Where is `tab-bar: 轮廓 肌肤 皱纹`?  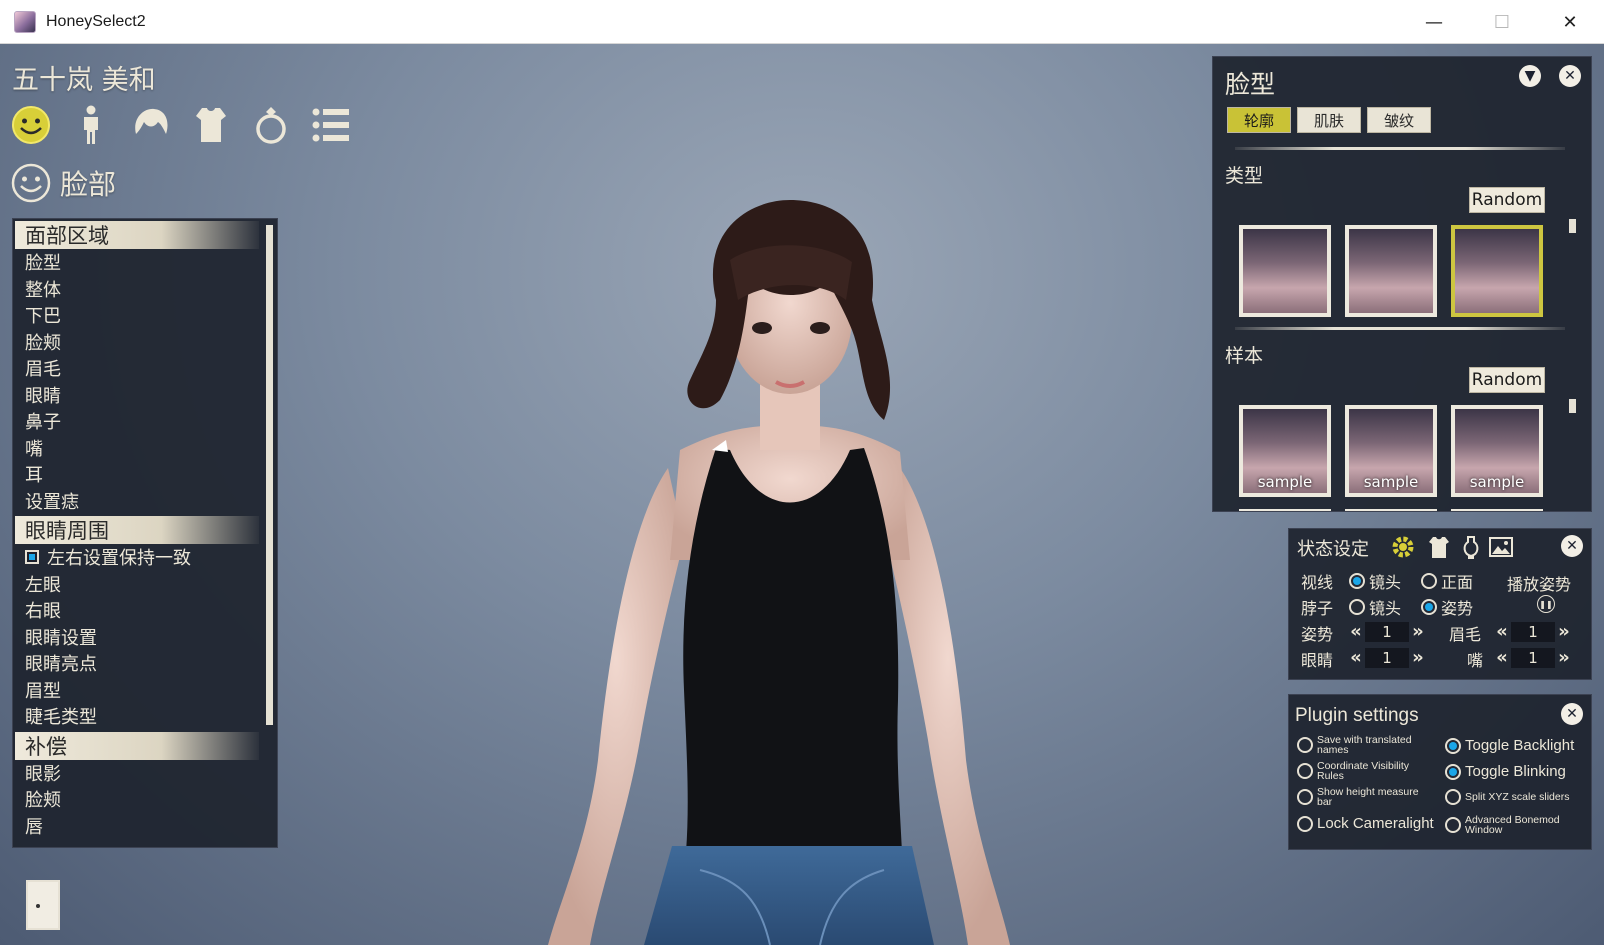
tab-bar: 轮廓 肌肤 皱纹 is located at coordinates (1329, 120).